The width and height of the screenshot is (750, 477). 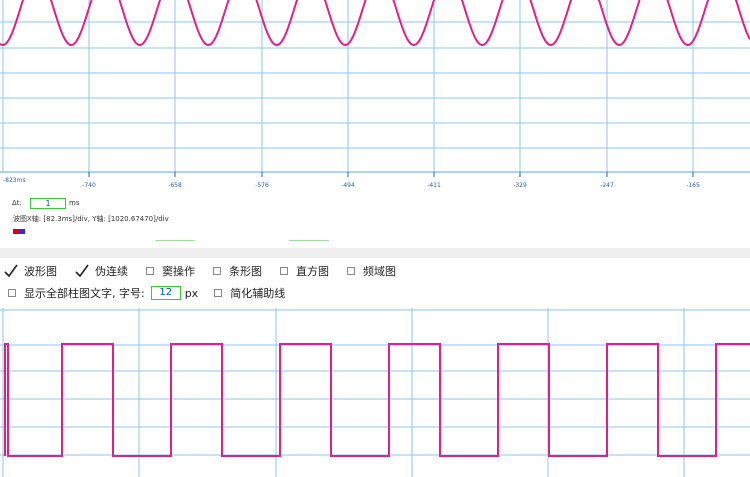 What do you see at coordinates (74, 203) in the screenshot?
I see `dt-unit: ms` at bounding box center [74, 203].